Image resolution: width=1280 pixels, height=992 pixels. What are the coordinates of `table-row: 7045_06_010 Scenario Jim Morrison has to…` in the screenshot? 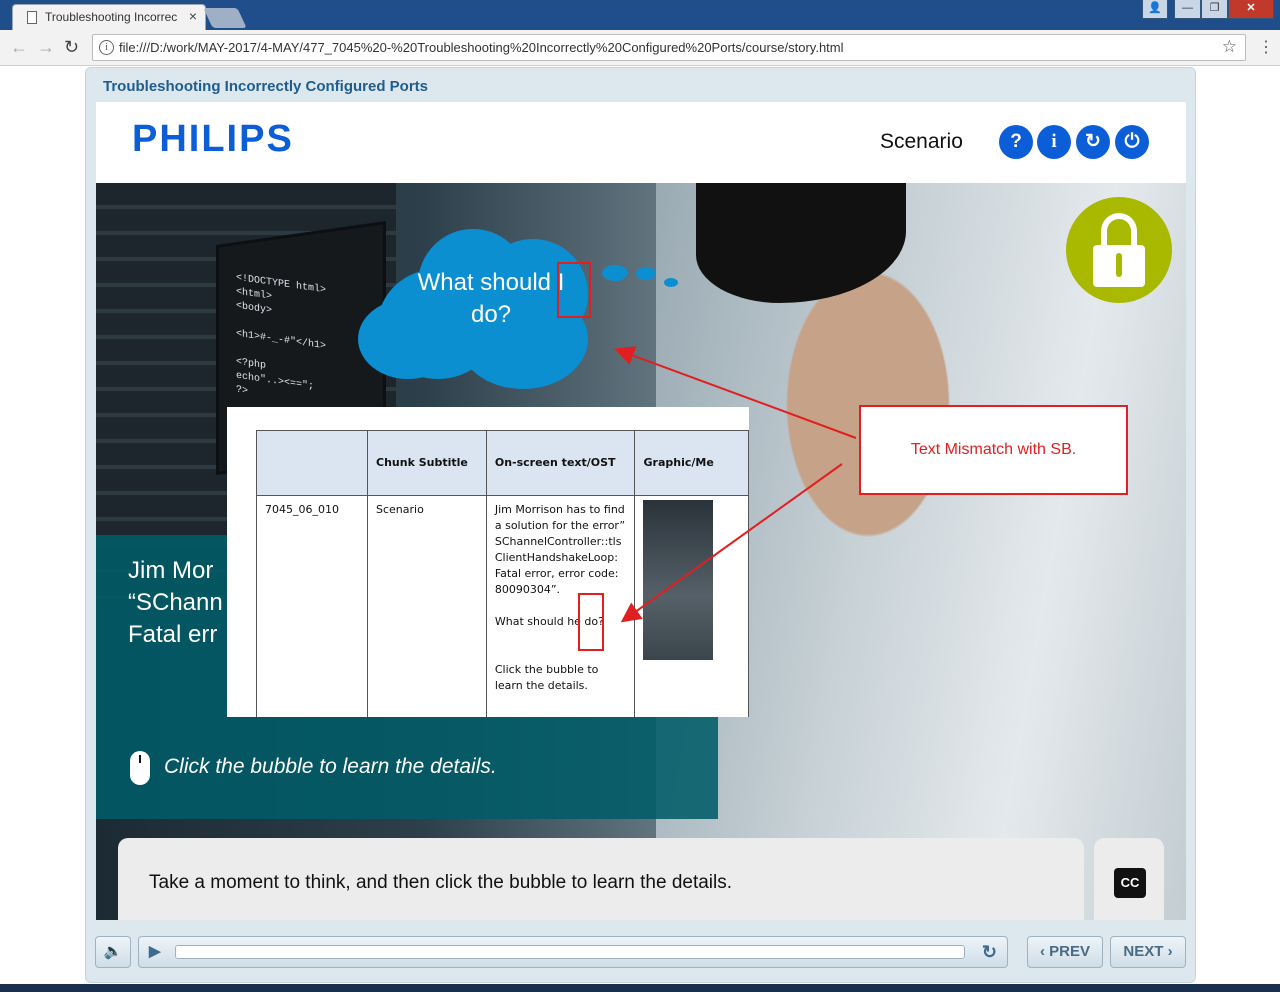 It's located at (502, 606).